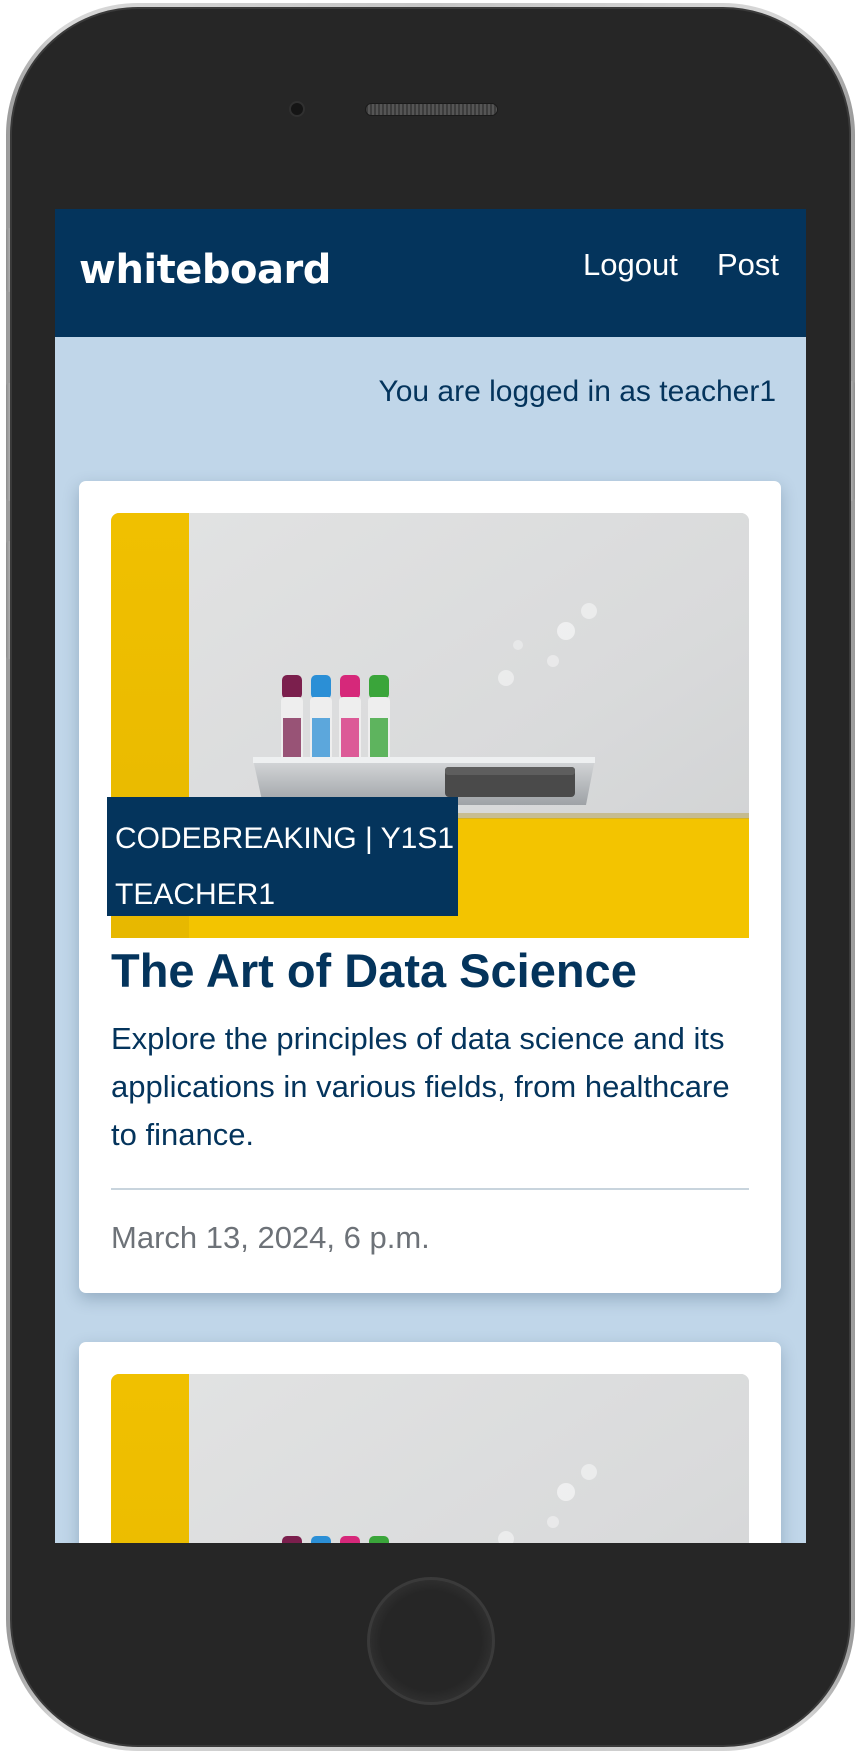 The image size is (861, 1754). Describe the element at coordinates (577, 391) in the screenshot. I see `login-status: You are logged in as teacher1` at that location.